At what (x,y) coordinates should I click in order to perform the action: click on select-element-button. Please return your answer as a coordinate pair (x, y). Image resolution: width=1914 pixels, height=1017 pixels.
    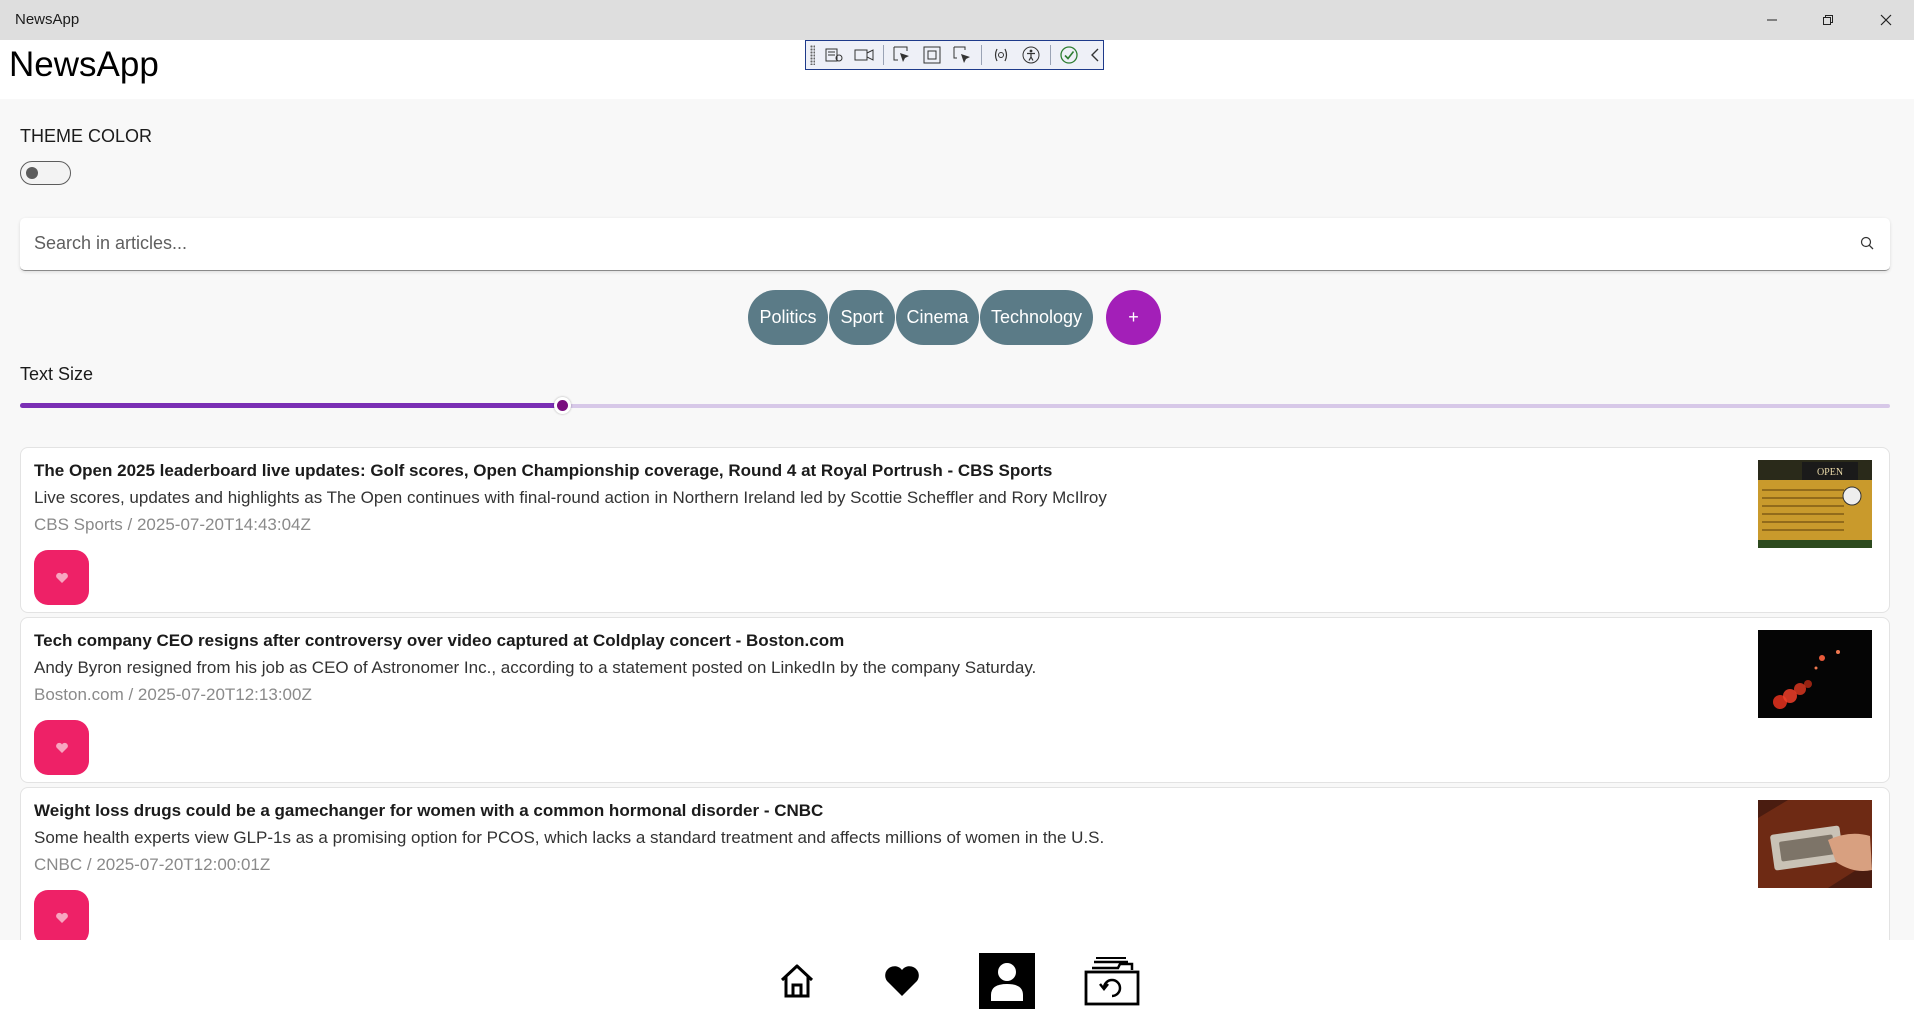
    Looking at the image, I should click on (901, 55).